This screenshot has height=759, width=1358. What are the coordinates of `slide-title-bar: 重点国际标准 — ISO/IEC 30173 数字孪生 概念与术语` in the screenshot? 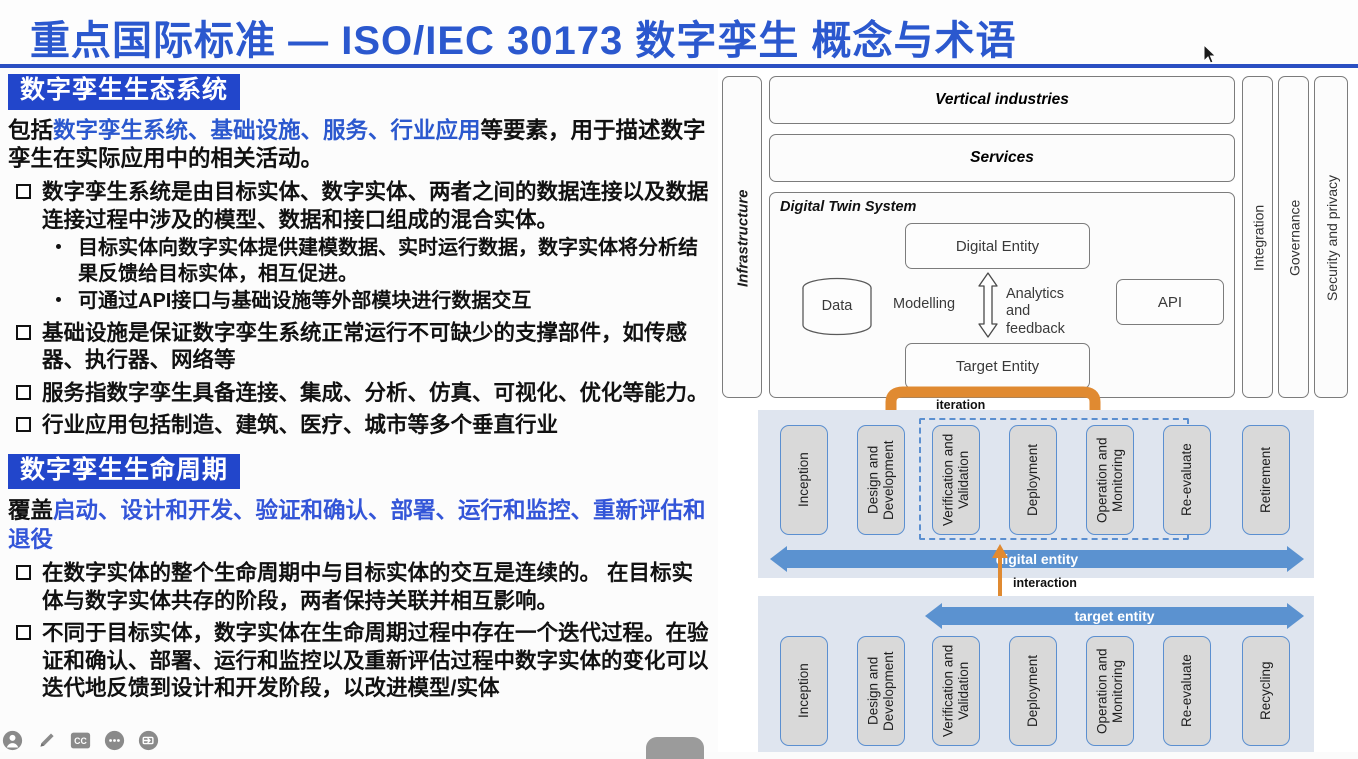 It's located at (679, 33).